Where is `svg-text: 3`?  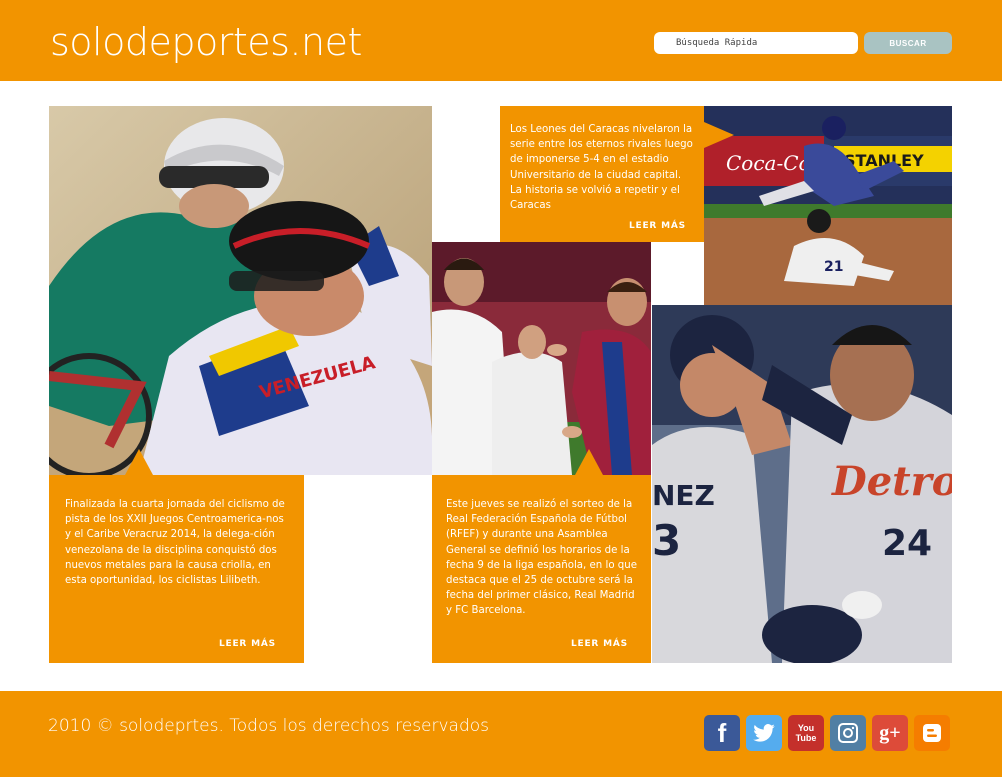 svg-text: 3 is located at coordinates (666, 540).